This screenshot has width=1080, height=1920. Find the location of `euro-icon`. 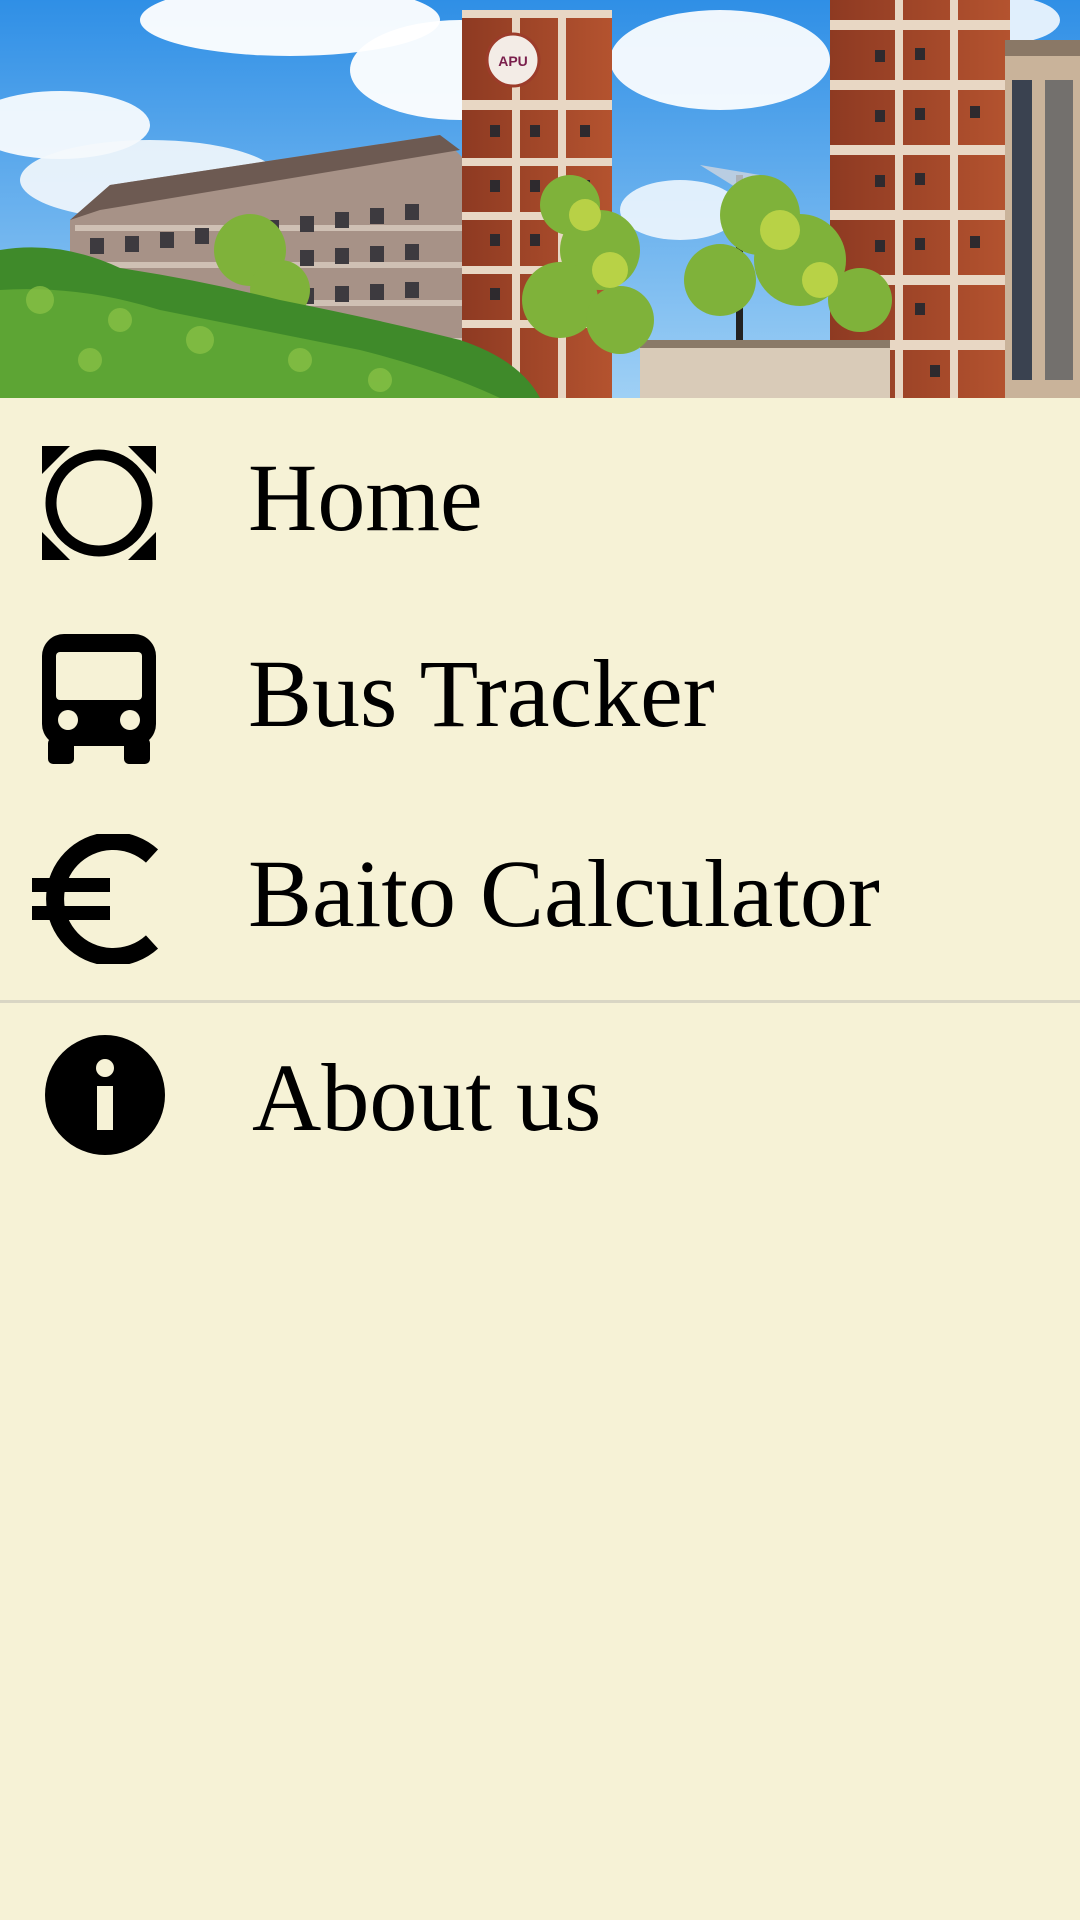

euro-icon is located at coordinates (95, 899).